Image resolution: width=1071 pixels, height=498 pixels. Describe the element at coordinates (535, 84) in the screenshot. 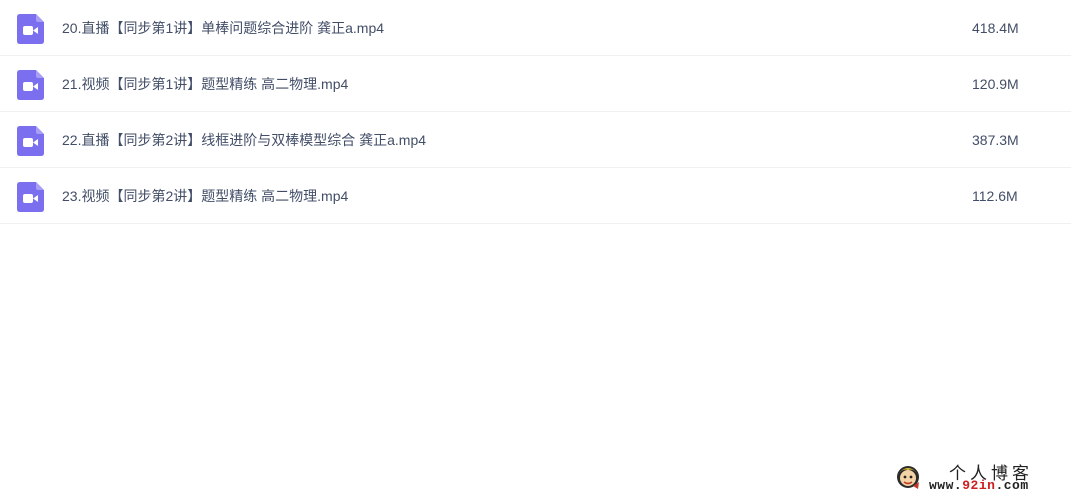

I see `file-row: 21.视频【同步第1讲】题型精练 高二物理.mp4 120.9M` at that location.